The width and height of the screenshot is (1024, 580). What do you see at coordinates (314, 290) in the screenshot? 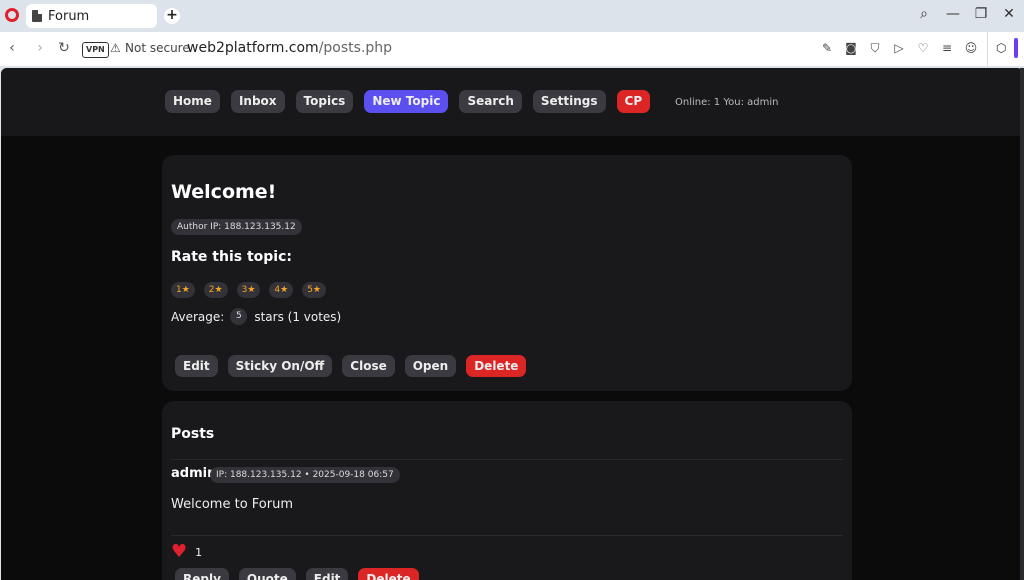
I see `rate-5-star-button: 5★` at bounding box center [314, 290].